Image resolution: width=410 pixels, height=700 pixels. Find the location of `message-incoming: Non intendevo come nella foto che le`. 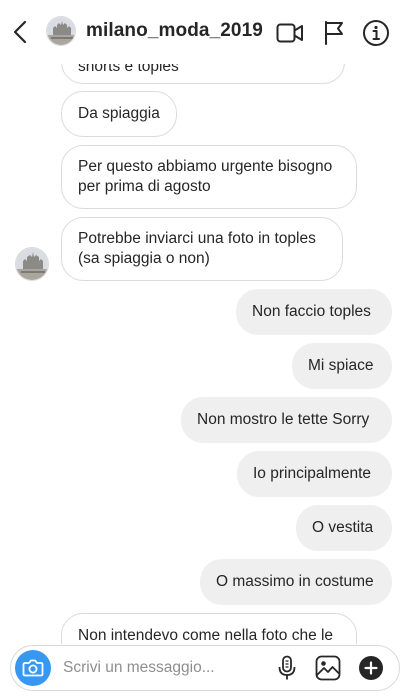

message-incoming: Non intendevo come nella foto che le is located at coordinates (209, 628).